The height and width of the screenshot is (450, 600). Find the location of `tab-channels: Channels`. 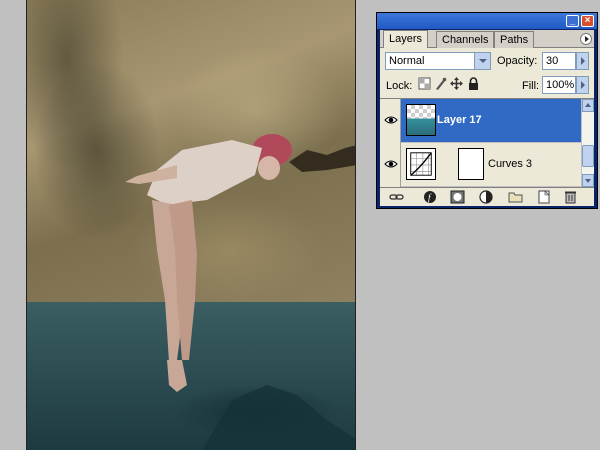

tab-channels: Channels is located at coordinates (465, 39).